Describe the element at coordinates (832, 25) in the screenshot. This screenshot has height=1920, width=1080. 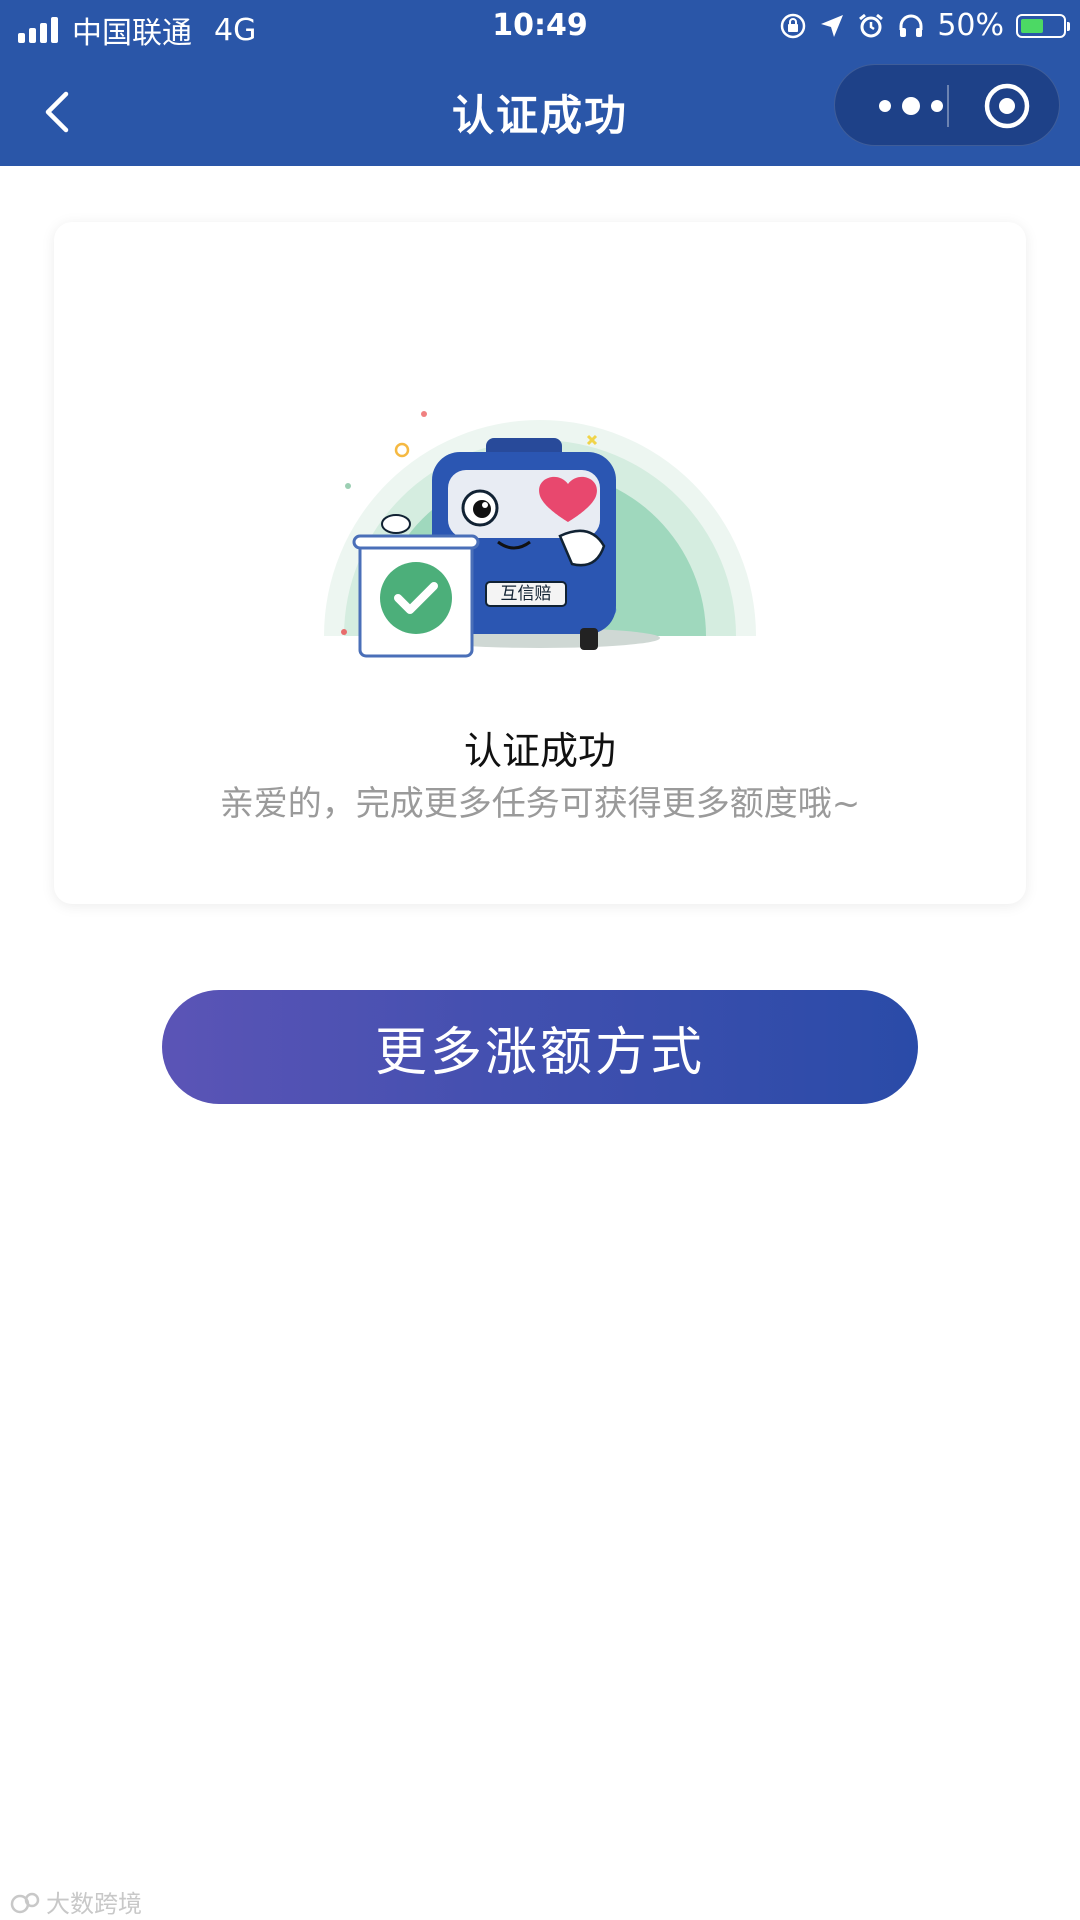
I see `location-icon` at that location.